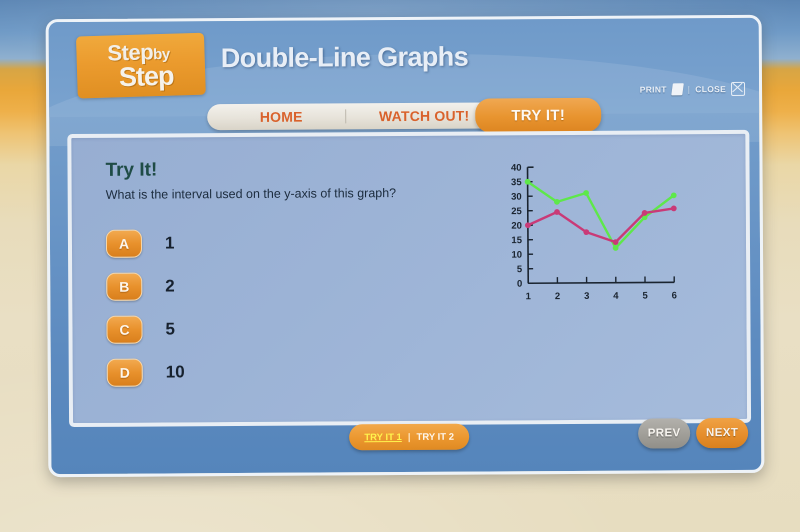 This screenshot has width=800, height=532. Describe the element at coordinates (169, 242) in the screenshot. I see `answer-label-a: 1` at that location.